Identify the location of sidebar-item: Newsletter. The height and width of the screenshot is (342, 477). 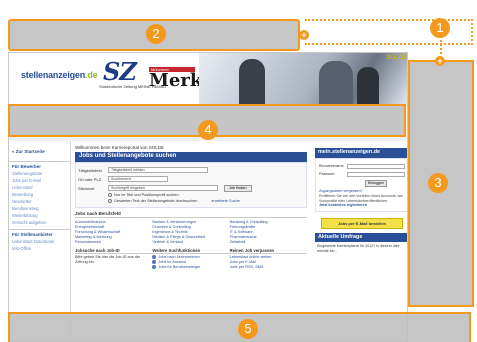
(39, 201).